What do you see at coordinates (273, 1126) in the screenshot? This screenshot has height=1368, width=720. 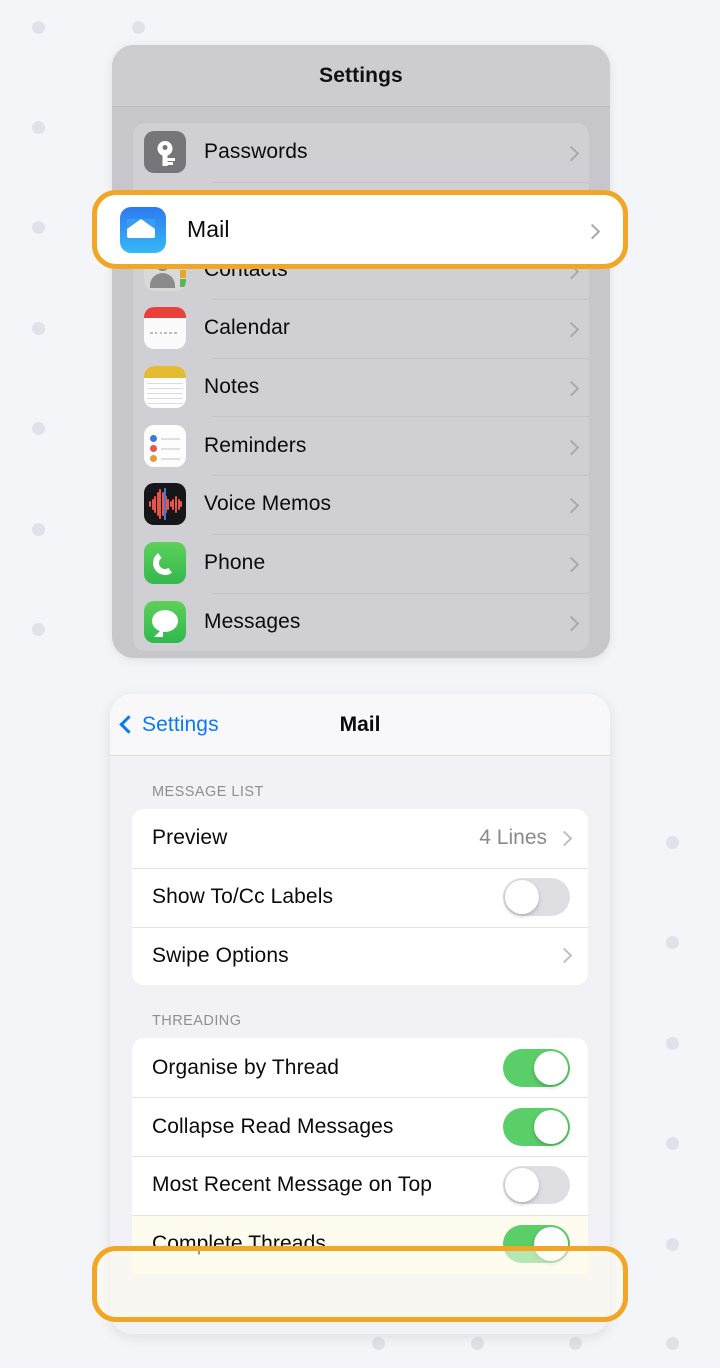 I see `mail-row-label: Collapse Read Messages` at bounding box center [273, 1126].